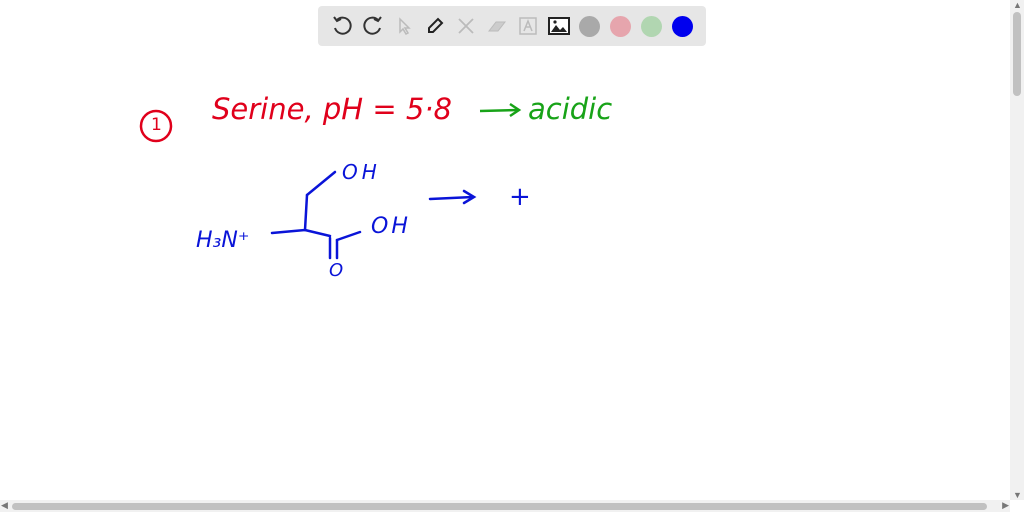 Image resolution: width=1024 pixels, height=512 pixels. Describe the element at coordinates (332, 109) in the screenshot. I see `question-title: Serine, pH = 5·8` at that location.